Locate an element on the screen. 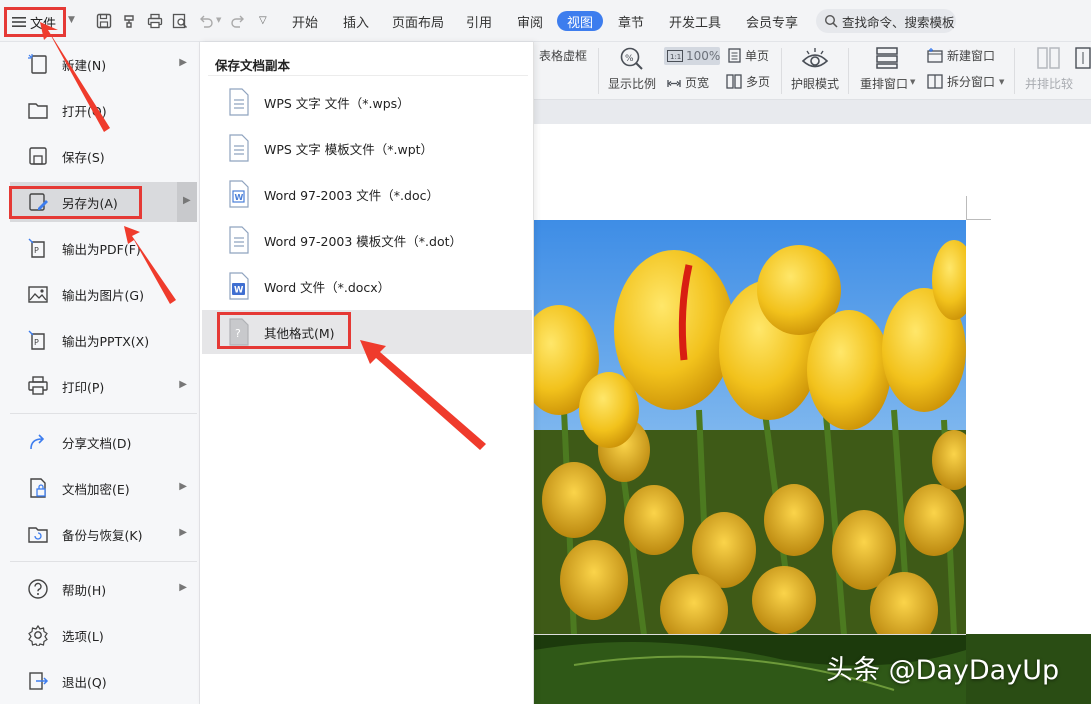 This screenshot has height=704, width=1091. arrow-to-file-menu is located at coordinates (75, 77).